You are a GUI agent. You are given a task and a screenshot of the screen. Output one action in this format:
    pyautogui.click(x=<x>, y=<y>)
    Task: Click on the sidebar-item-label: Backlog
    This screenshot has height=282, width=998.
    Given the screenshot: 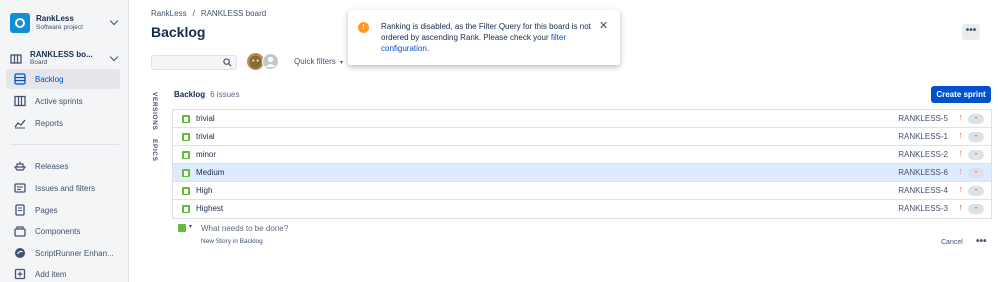 What is the action you would take?
    pyautogui.click(x=49, y=79)
    